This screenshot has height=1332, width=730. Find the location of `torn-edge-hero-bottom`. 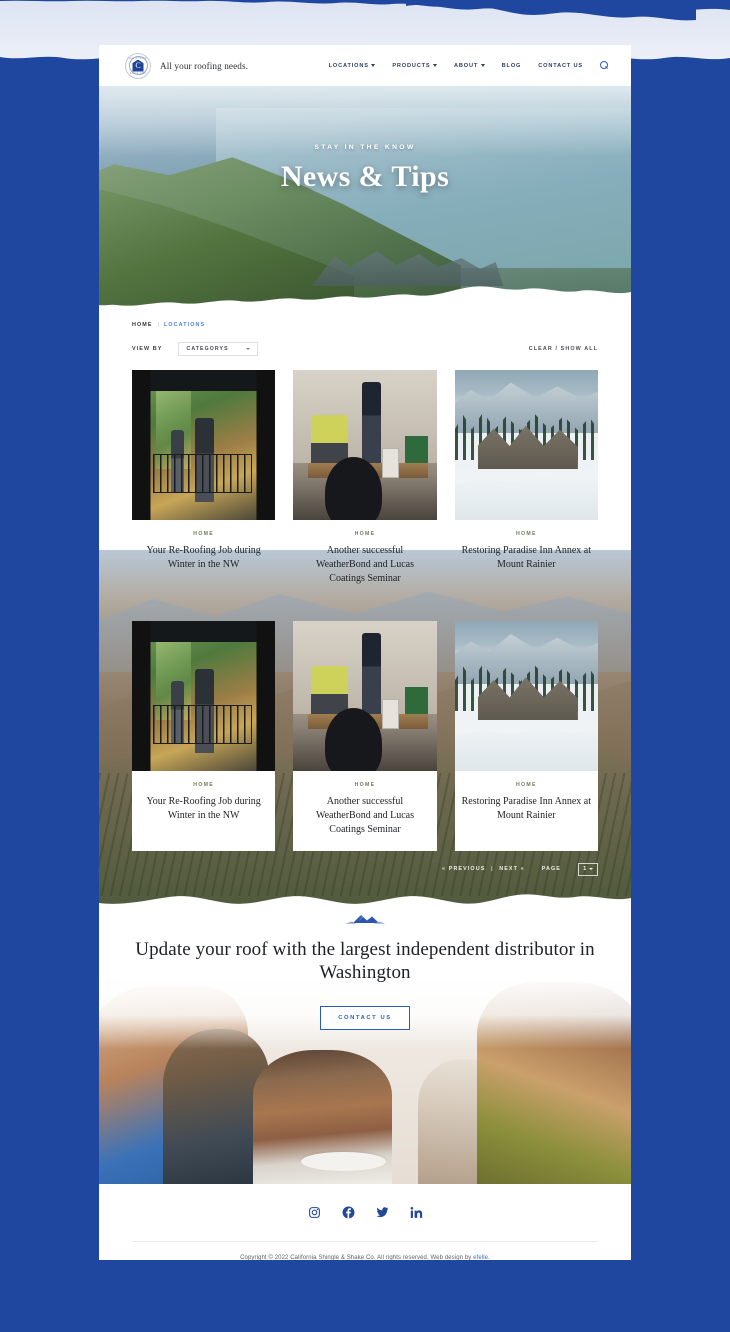

torn-edge-hero-bottom is located at coordinates (365, 297).